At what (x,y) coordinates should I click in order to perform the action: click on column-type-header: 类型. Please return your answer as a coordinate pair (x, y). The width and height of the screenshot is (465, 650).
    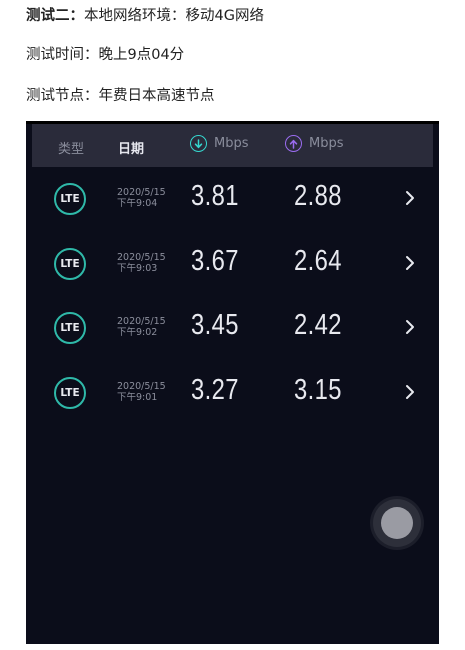
    Looking at the image, I should click on (71, 147).